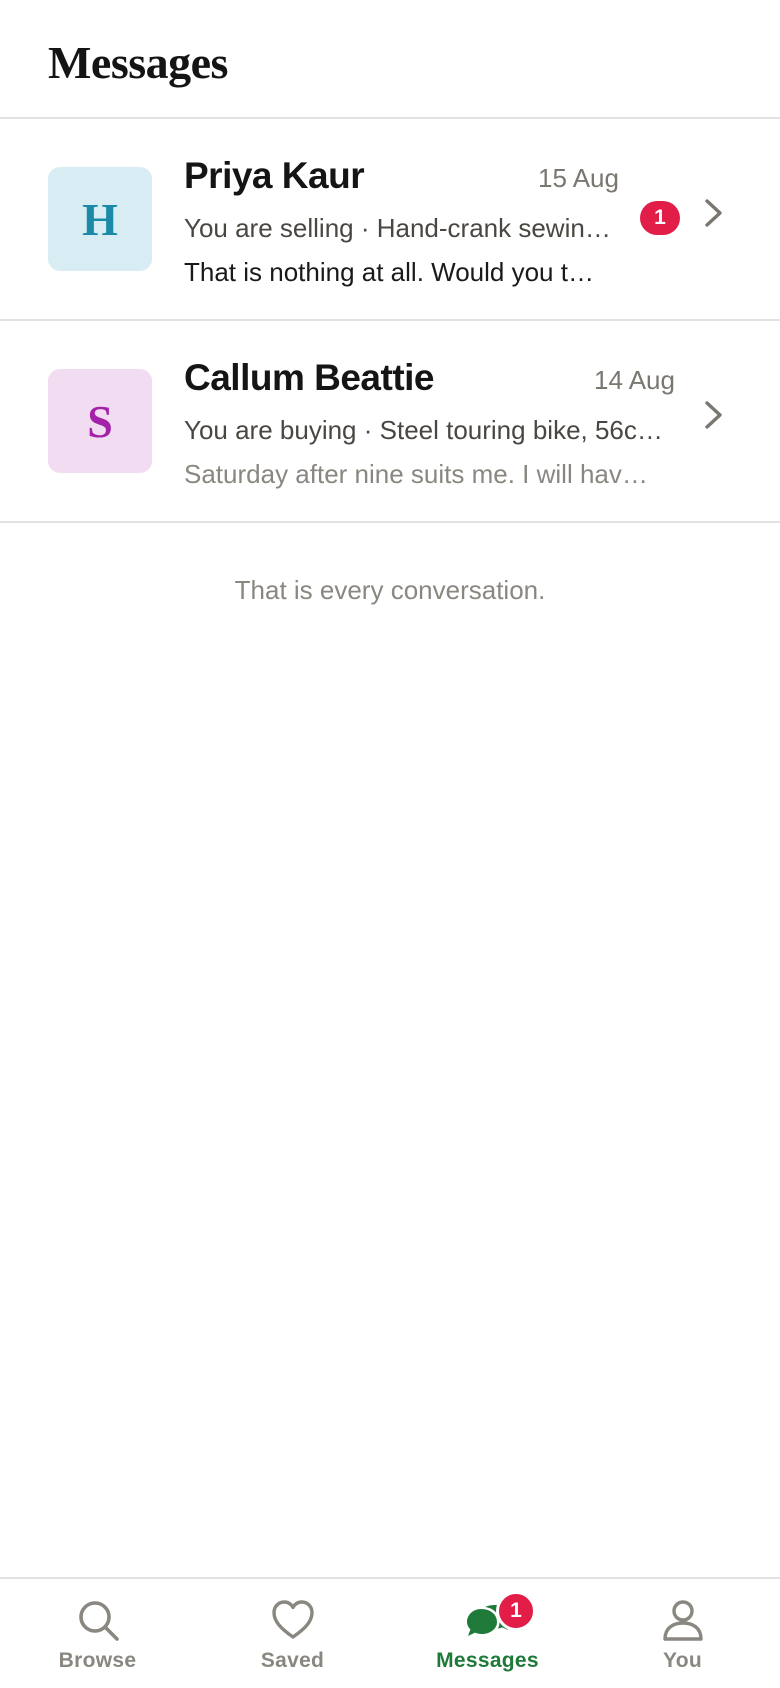 The width and height of the screenshot is (780, 1688). Describe the element at coordinates (516, 1611) in the screenshot. I see `nav-unread-badge: 1` at that location.